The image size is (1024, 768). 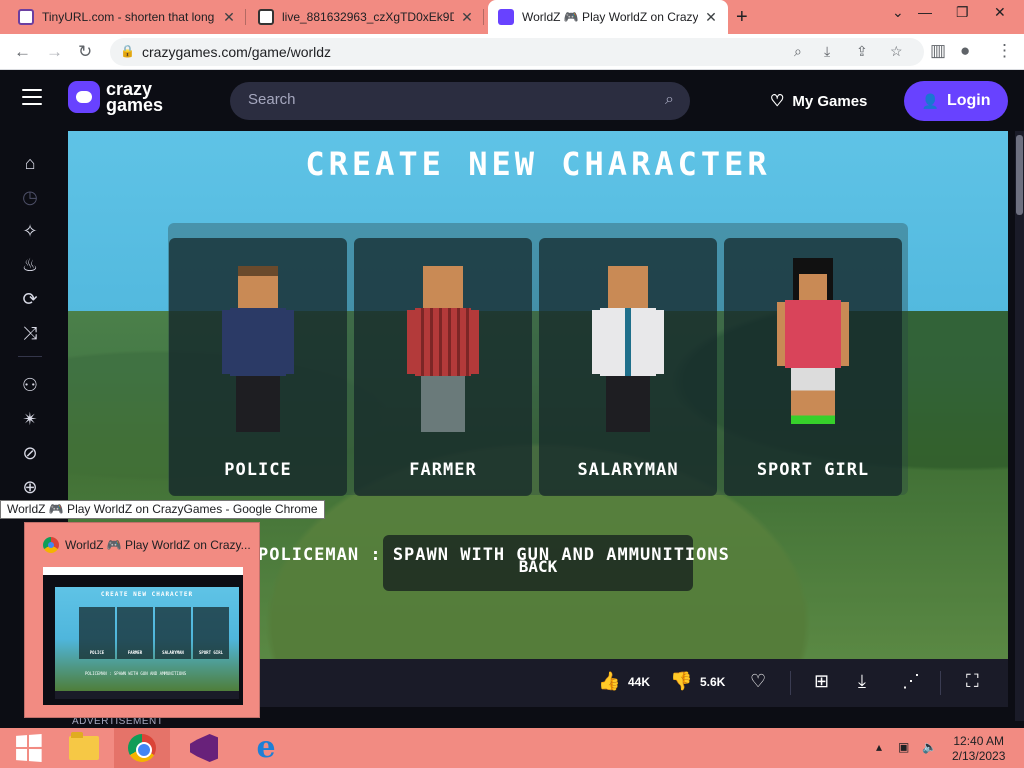 What do you see at coordinates (1000, 12) in the screenshot?
I see `close-window-button: ✕` at bounding box center [1000, 12].